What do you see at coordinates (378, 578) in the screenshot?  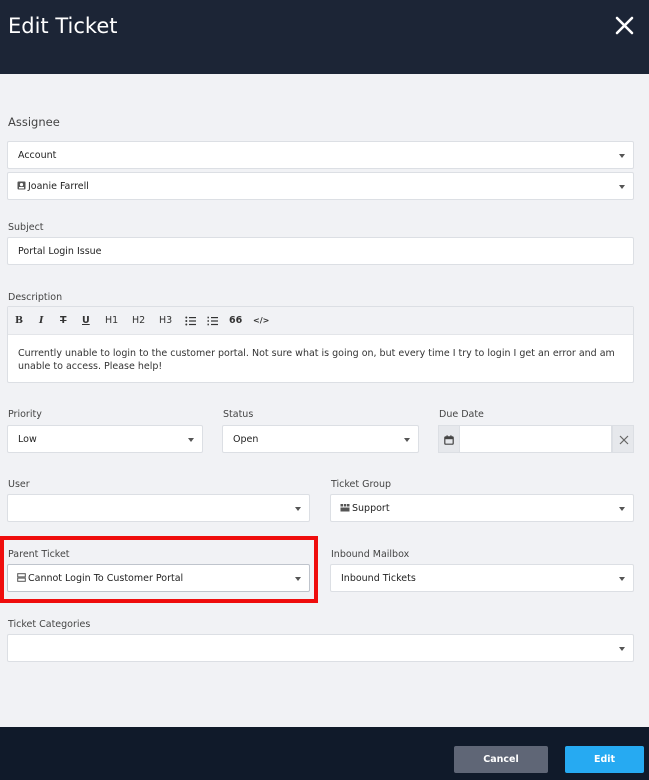 I see `inbound-mailbox-value: Inbound Tickets` at bounding box center [378, 578].